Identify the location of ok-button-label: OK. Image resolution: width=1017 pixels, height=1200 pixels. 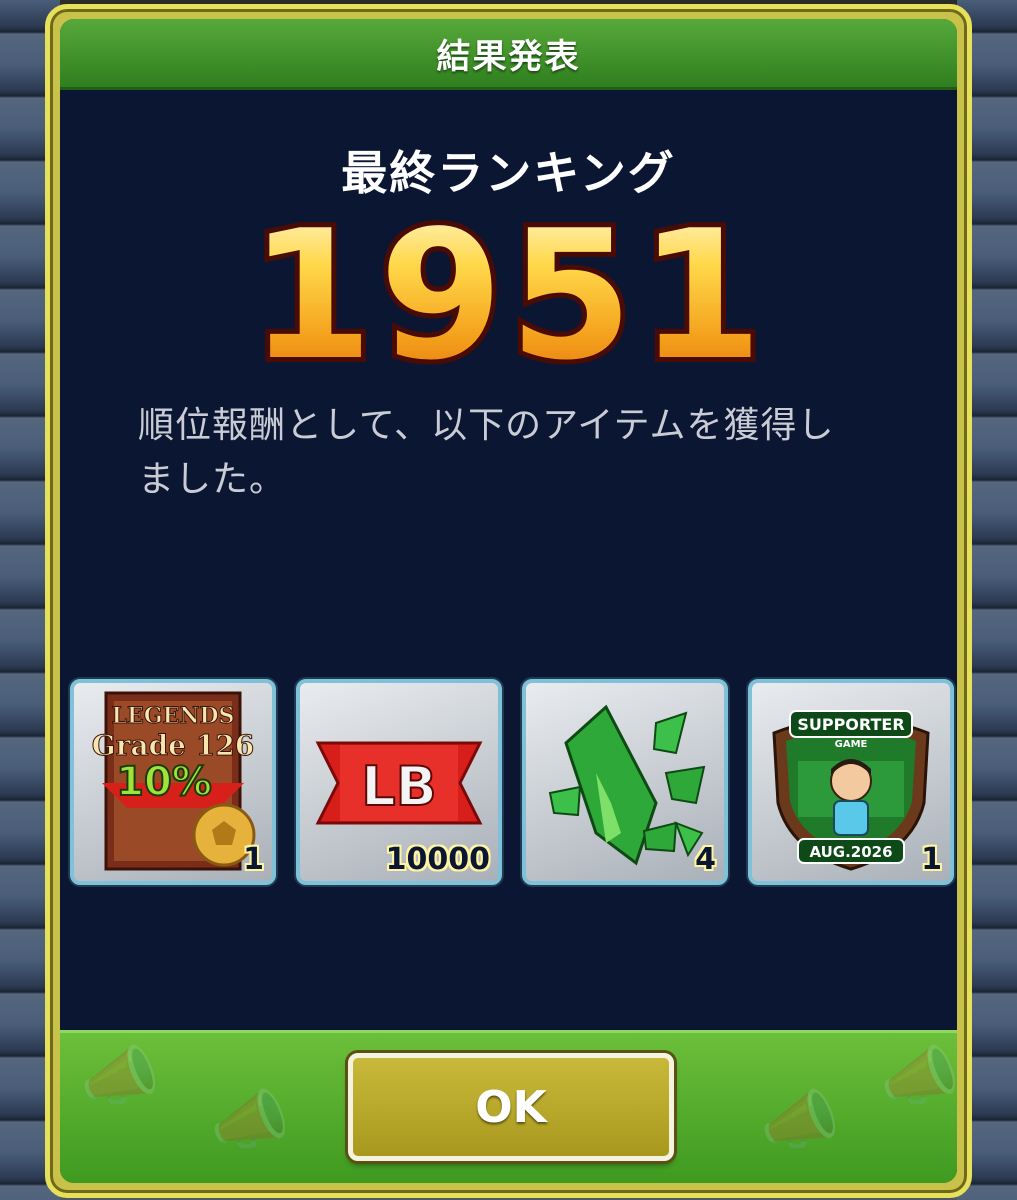
(511, 1107).